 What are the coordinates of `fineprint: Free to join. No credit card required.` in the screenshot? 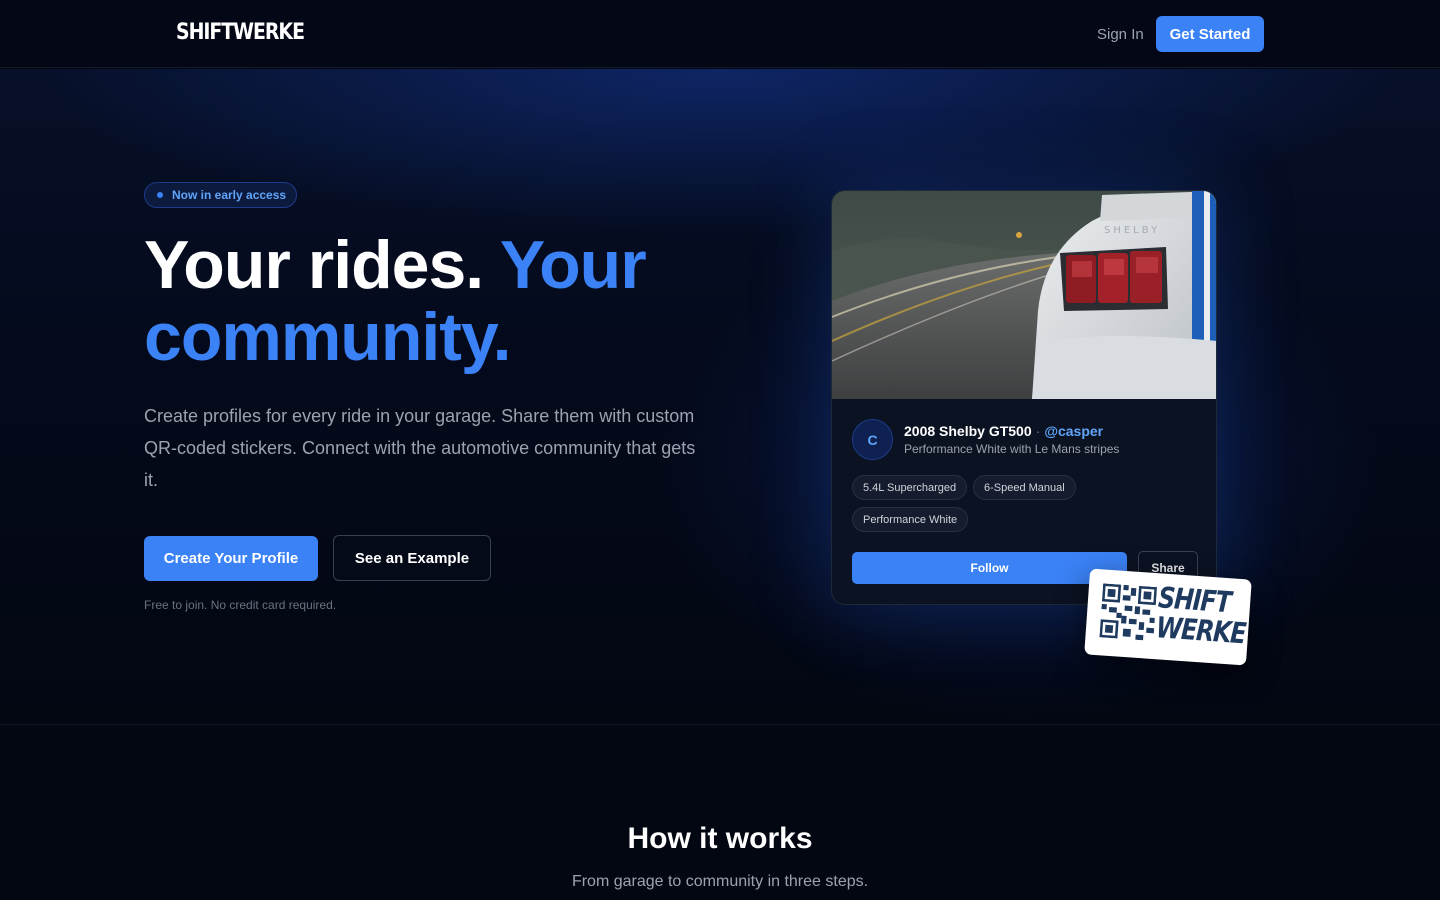 It's located at (240, 605).